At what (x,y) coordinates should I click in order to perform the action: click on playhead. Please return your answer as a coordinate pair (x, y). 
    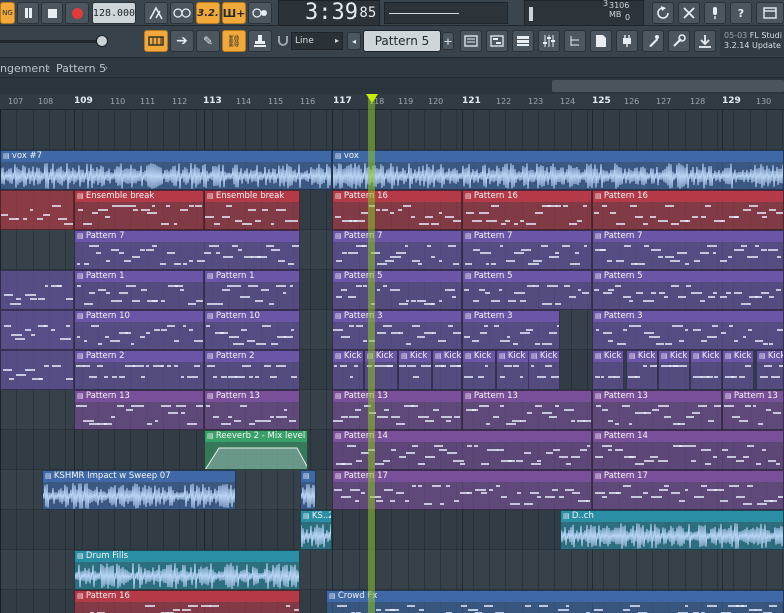
    Looking at the image, I should click on (371, 353).